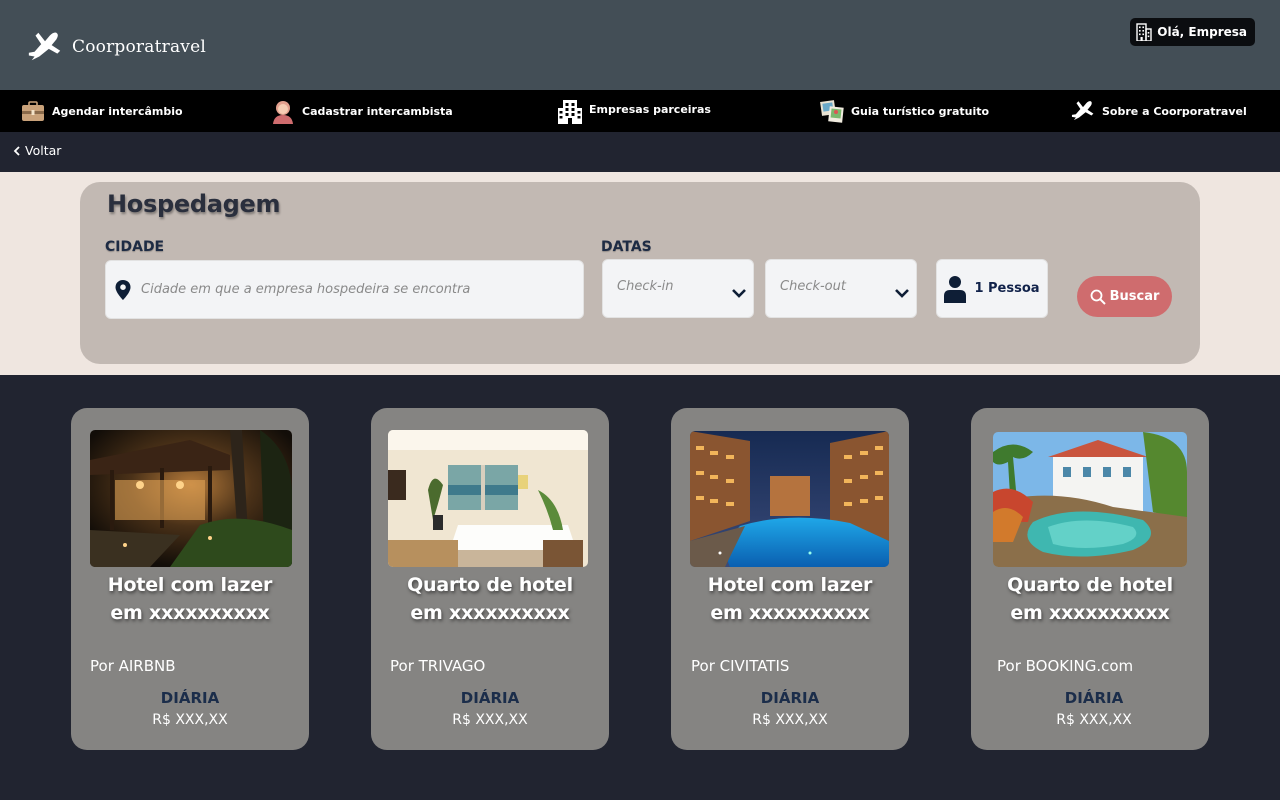  What do you see at coordinates (645, 286) in the screenshot?
I see `checkin-placeholder: Check-in` at bounding box center [645, 286].